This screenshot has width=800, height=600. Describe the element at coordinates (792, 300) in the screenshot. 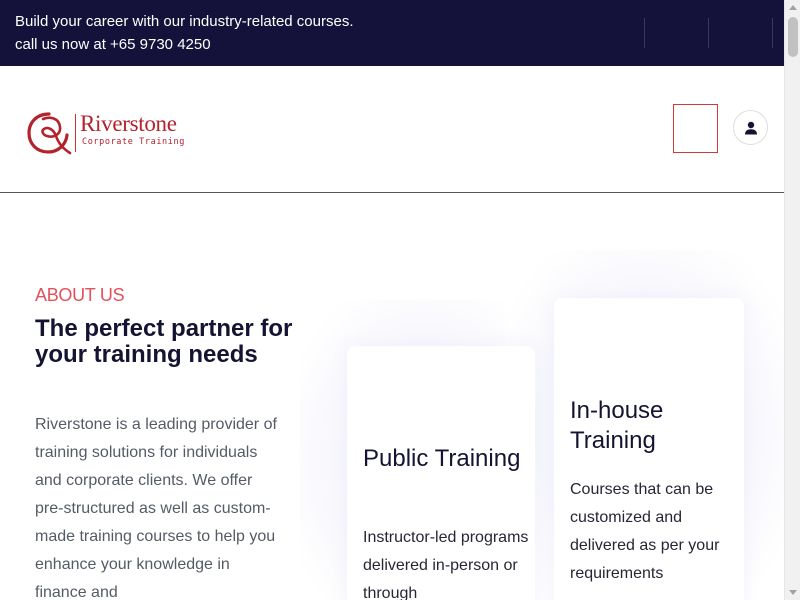

I see `page-scrollbar` at that location.